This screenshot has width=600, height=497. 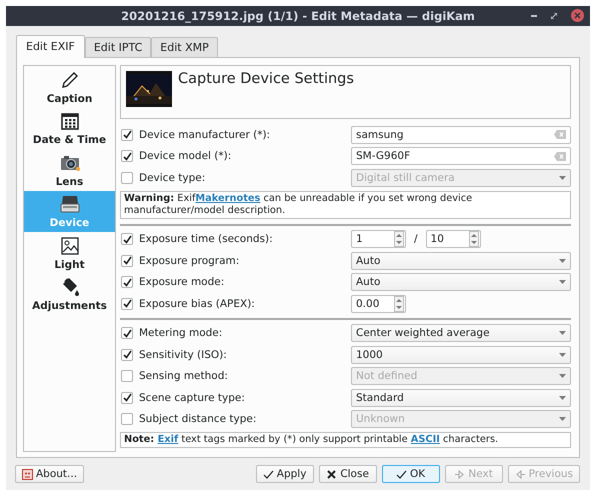 What do you see at coordinates (183, 354) in the screenshot?
I see `field-label: Sensitivity (ISO):` at bounding box center [183, 354].